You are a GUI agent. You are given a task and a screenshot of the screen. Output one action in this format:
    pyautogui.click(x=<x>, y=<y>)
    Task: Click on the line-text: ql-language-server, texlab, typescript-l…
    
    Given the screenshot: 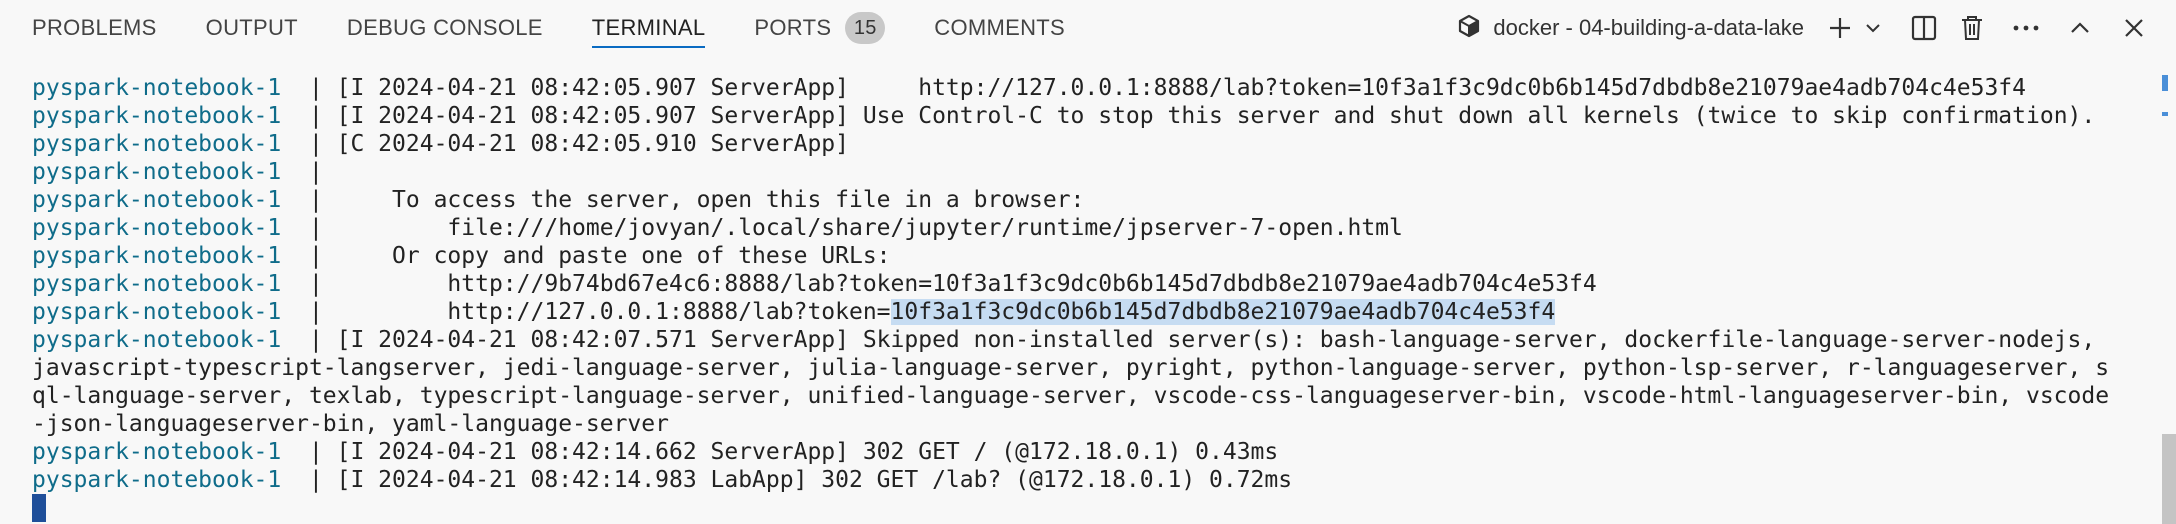 What is the action you would take?
    pyautogui.click(x=1071, y=396)
    